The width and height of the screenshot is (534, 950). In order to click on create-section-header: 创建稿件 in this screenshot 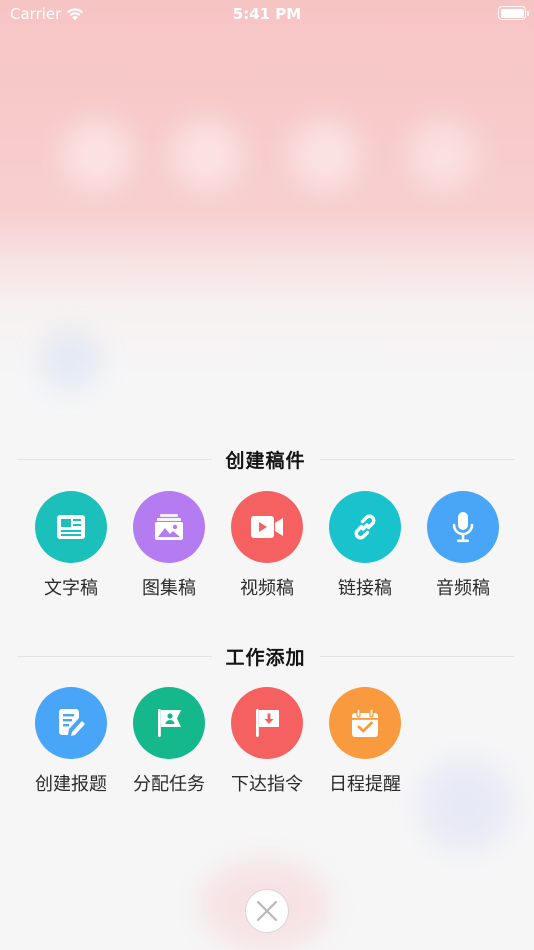, I will do `click(266, 459)`.